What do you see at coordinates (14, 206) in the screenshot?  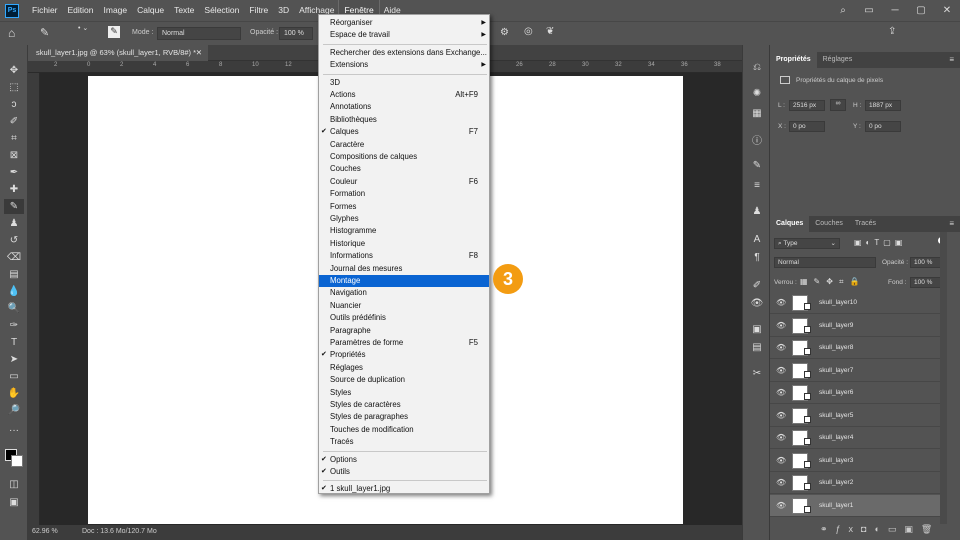 I see `brush-tool-icon: ✎` at bounding box center [14, 206].